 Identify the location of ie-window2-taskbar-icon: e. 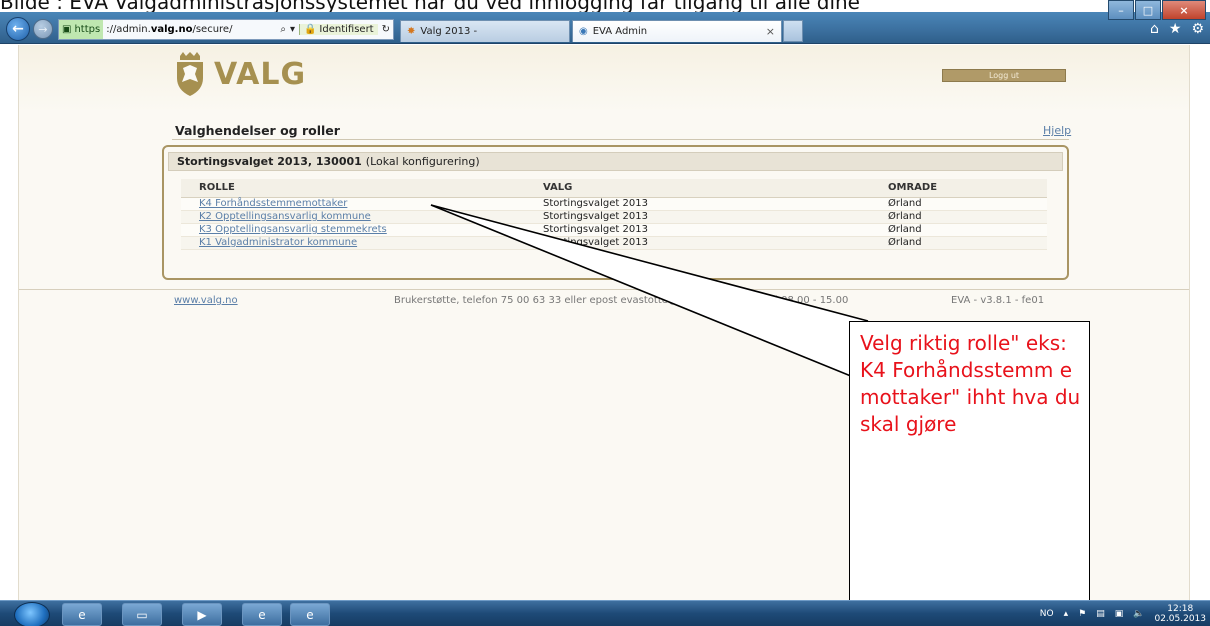
(310, 614).